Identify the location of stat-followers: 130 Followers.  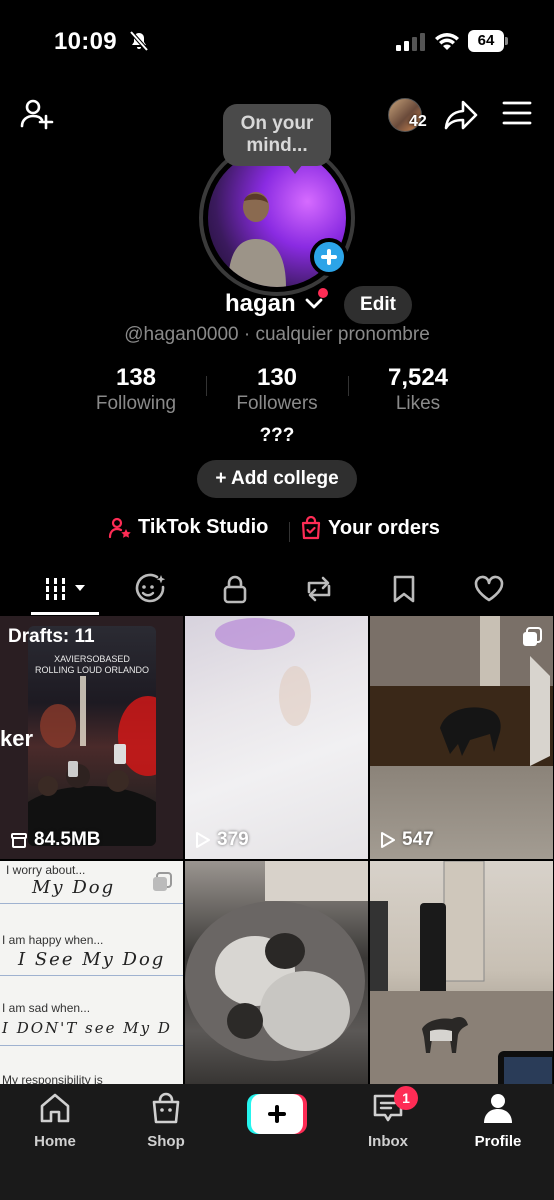
(277, 389).